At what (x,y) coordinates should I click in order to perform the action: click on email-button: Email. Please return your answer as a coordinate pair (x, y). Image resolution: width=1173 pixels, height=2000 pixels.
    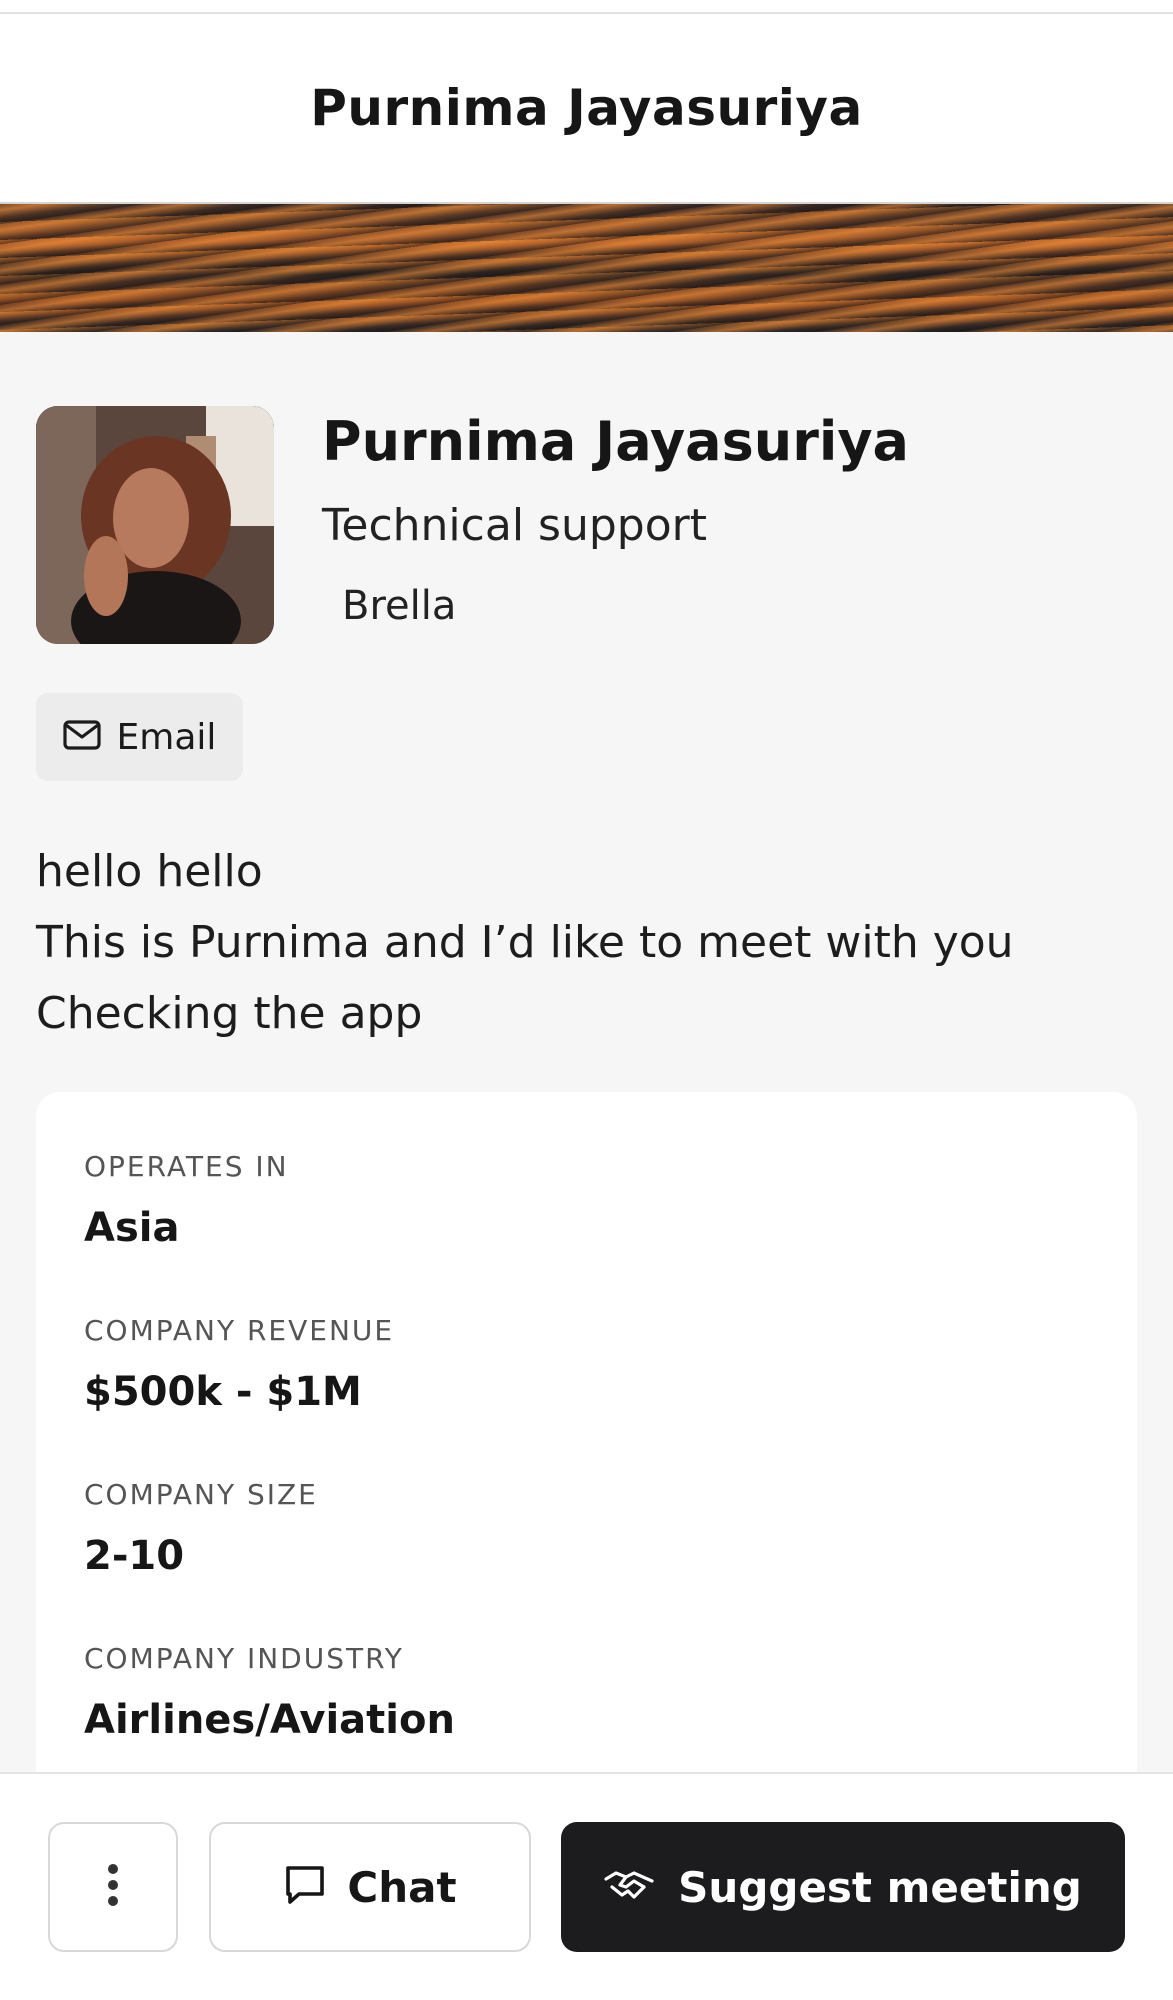
    Looking at the image, I should click on (139, 737).